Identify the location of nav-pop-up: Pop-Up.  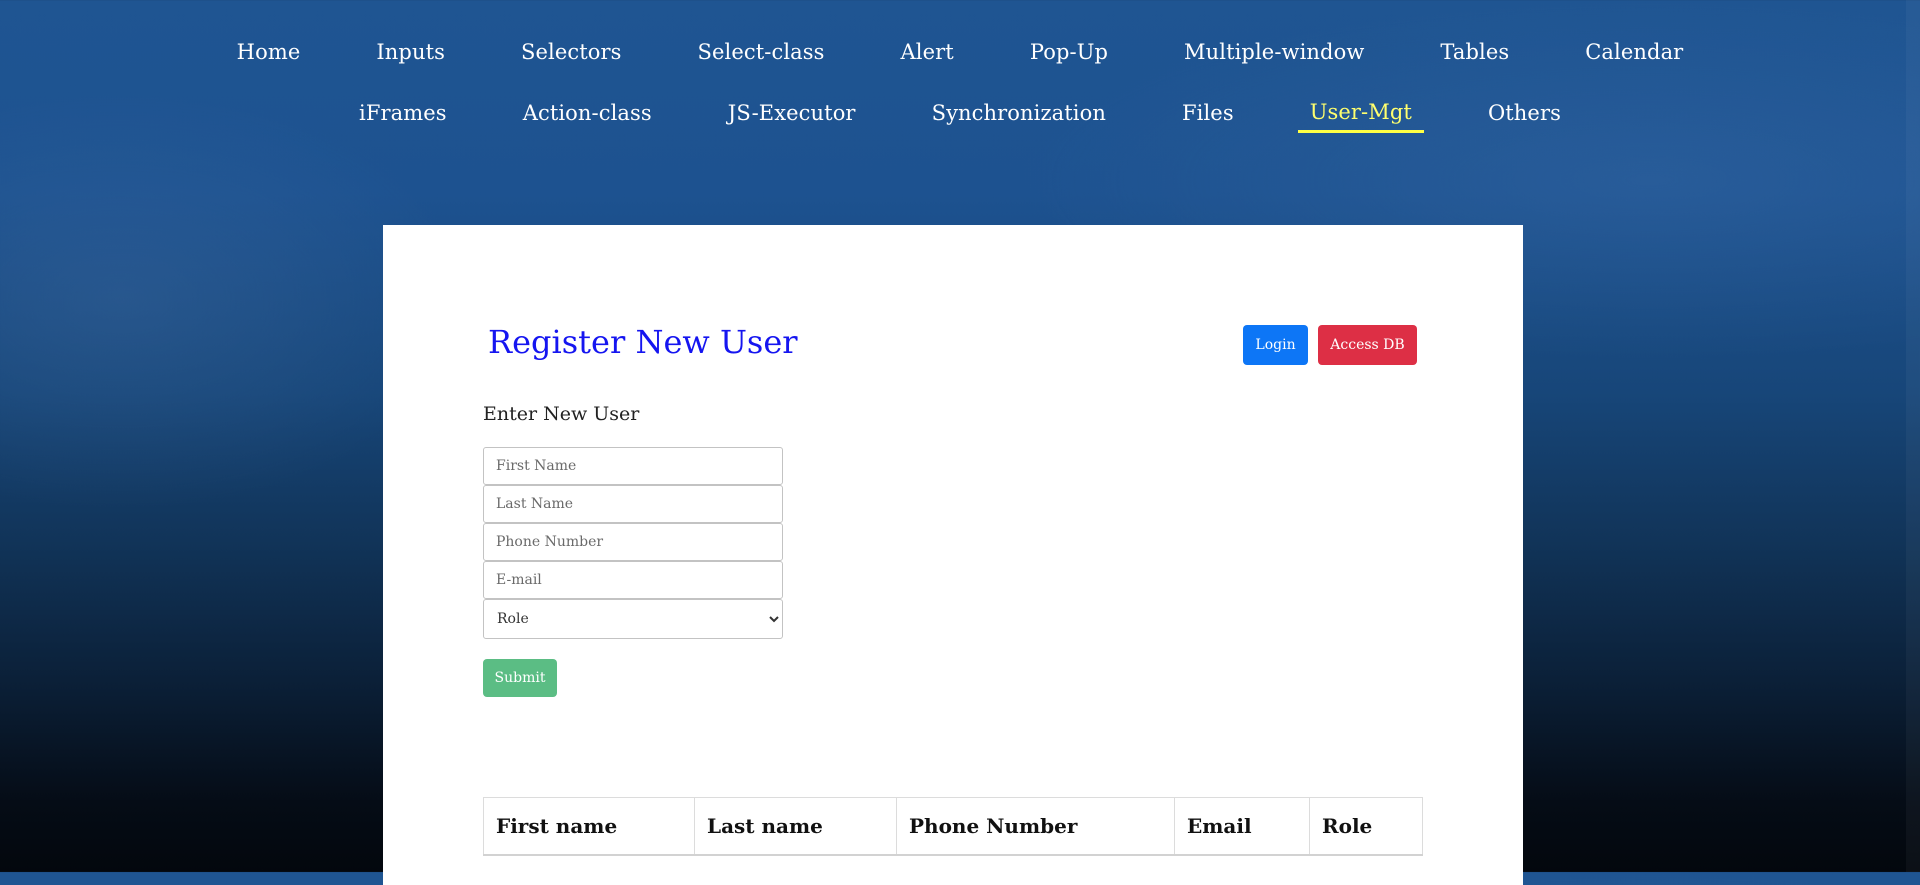
(1069, 56).